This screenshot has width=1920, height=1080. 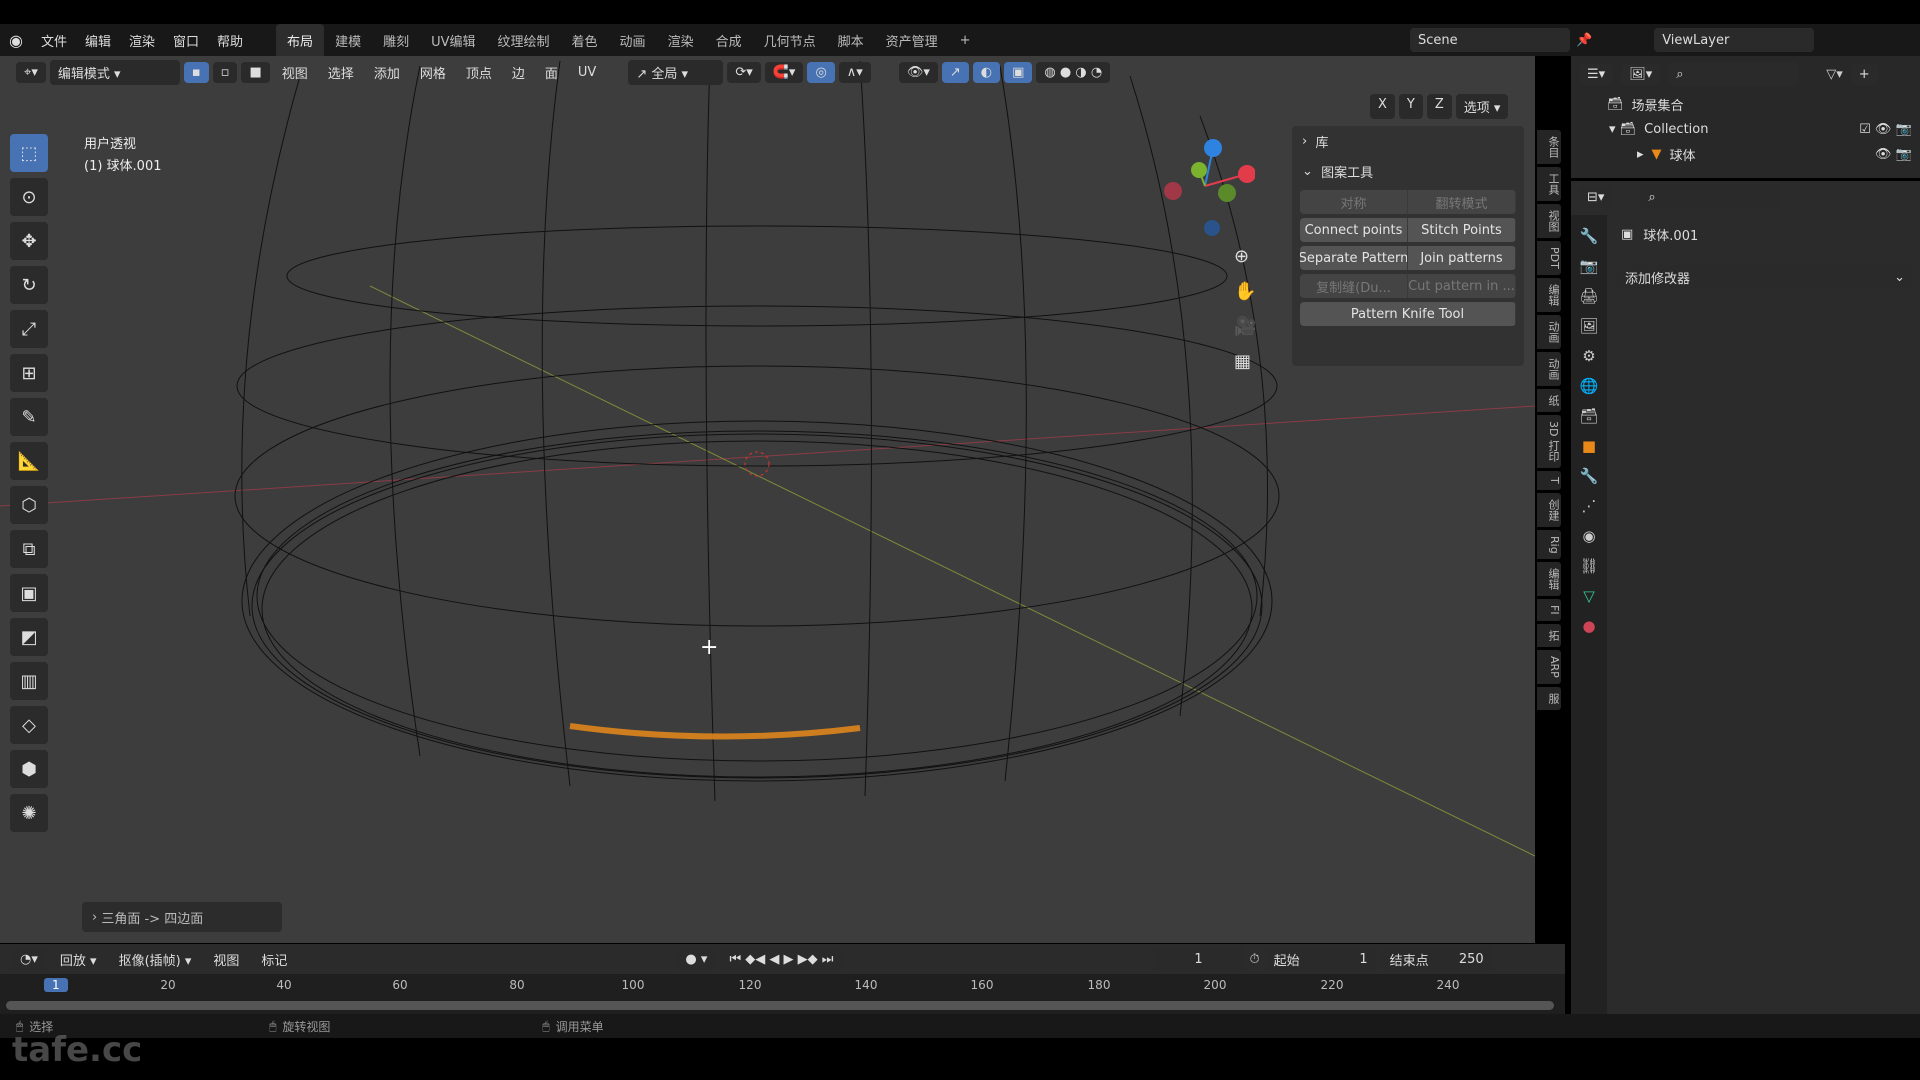 I want to click on visibility-icon: 👁▾, so click(x=918, y=72).